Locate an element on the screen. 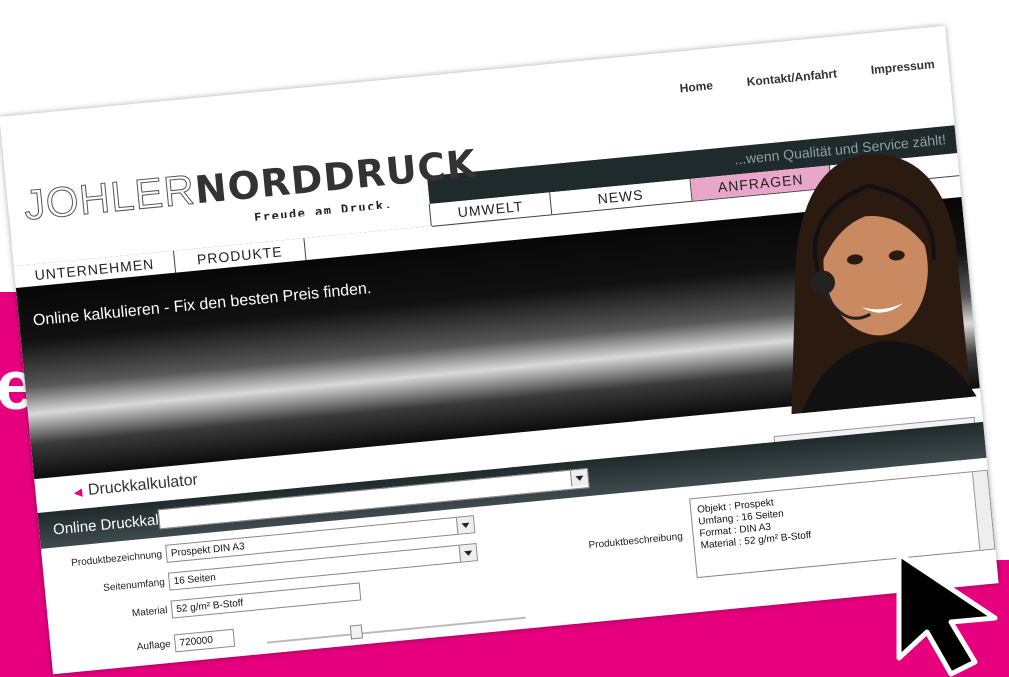 The image size is (1009, 677). headset-woman-image is located at coordinates (884, 284).